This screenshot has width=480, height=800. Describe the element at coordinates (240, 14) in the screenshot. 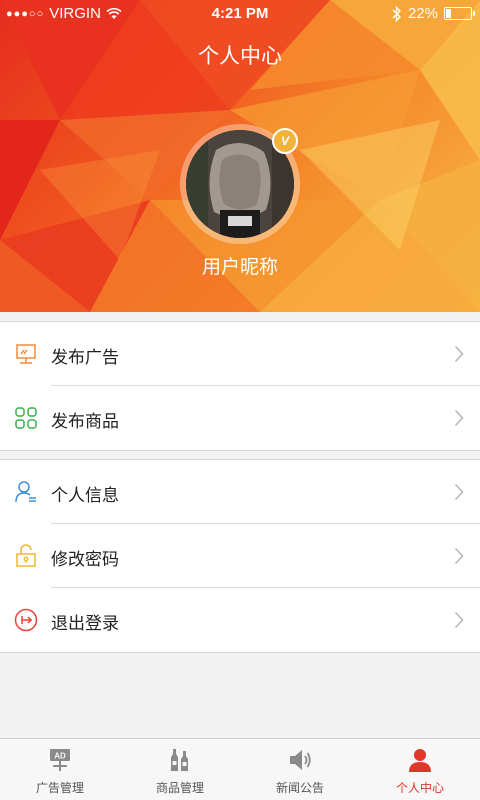

I see `status-bar: ●●●○○ VIRGIN 4:21 PM 22%` at that location.